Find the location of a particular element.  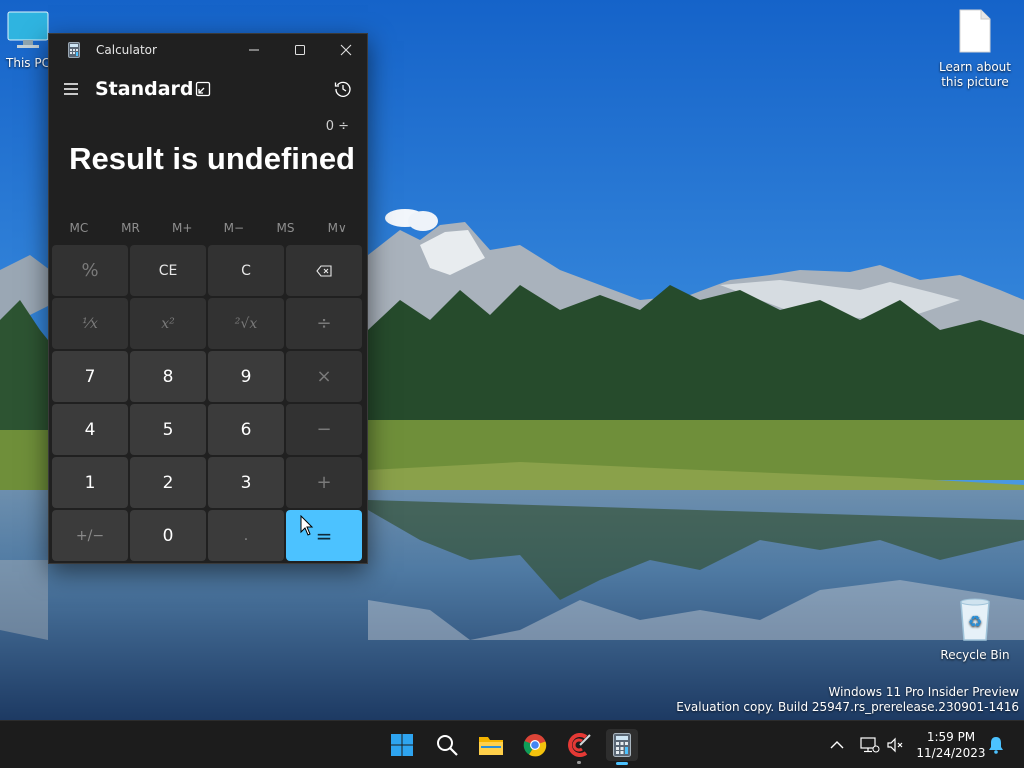

title-bar: Calculator is located at coordinates (208, 50).